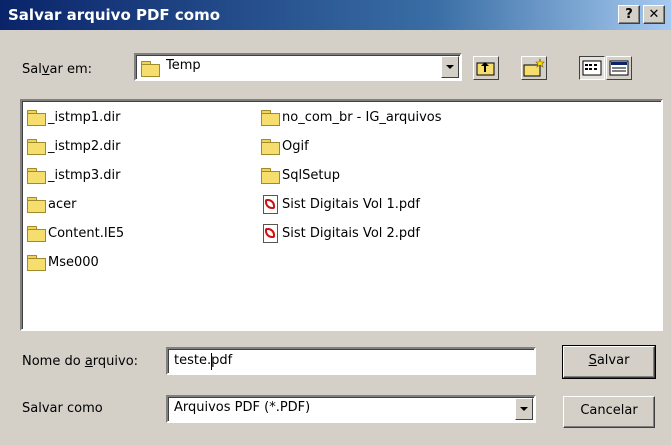 The height and width of the screenshot is (445, 671). What do you see at coordinates (340, 233) in the screenshot?
I see `list-item: Sist Digitais Vol 2.pdf` at bounding box center [340, 233].